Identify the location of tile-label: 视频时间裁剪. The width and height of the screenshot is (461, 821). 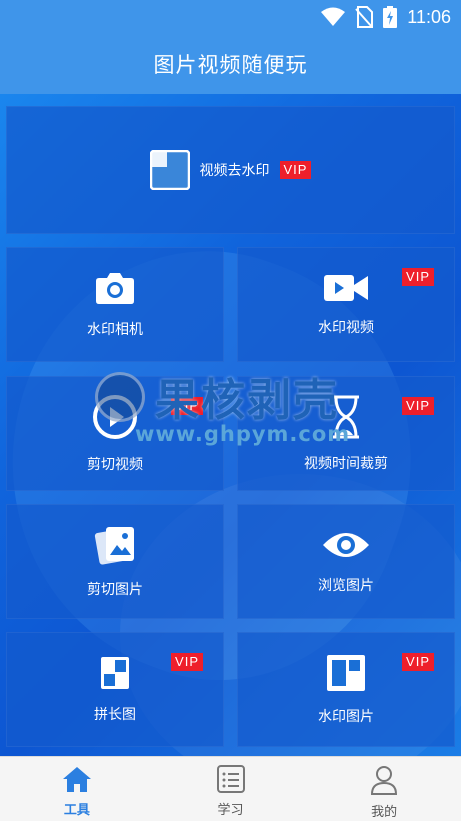
(346, 462).